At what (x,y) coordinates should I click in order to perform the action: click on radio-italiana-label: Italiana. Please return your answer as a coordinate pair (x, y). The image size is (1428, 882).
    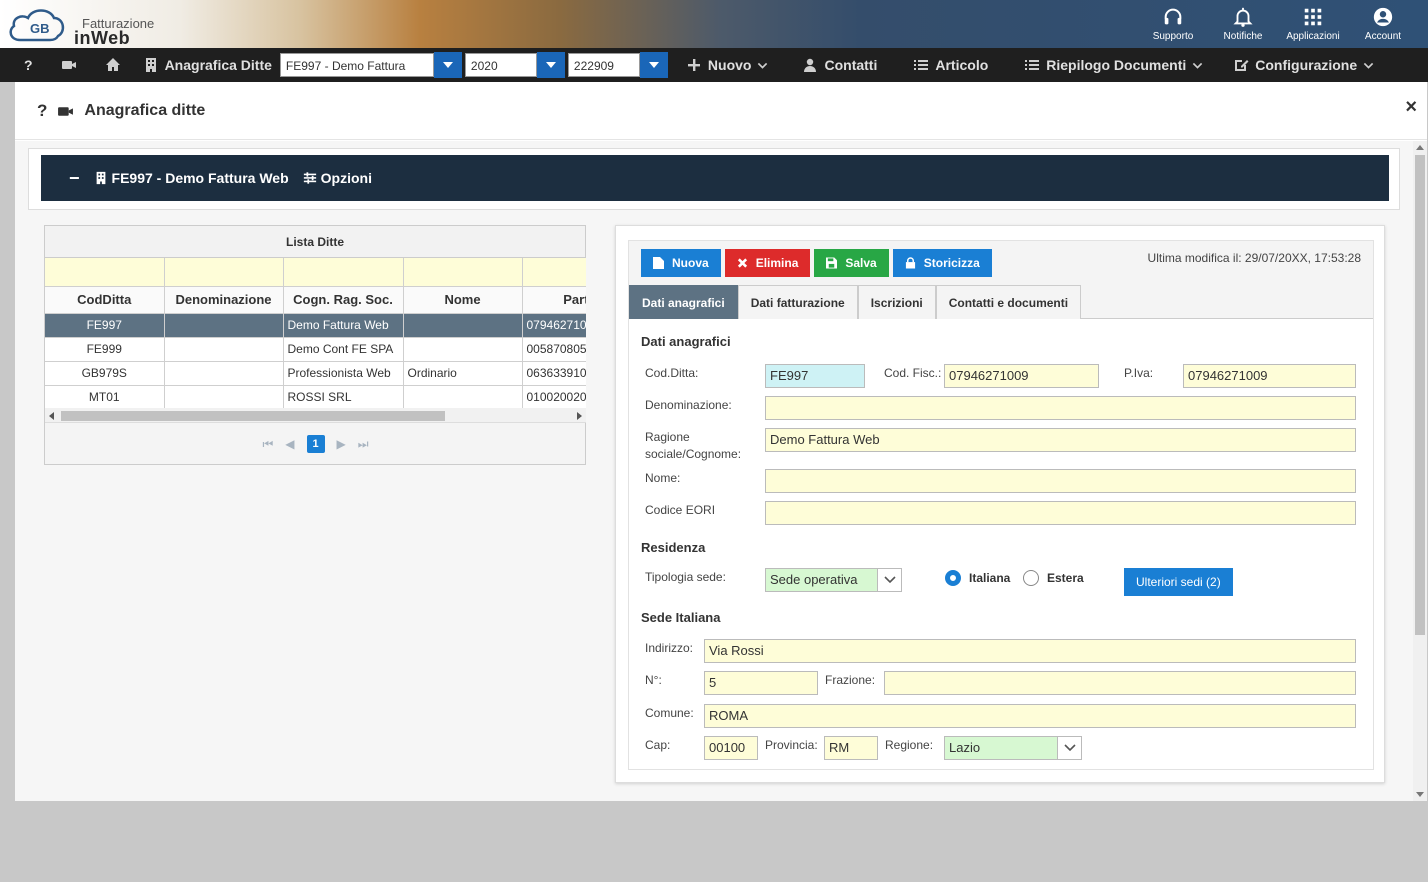
    Looking at the image, I should click on (990, 578).